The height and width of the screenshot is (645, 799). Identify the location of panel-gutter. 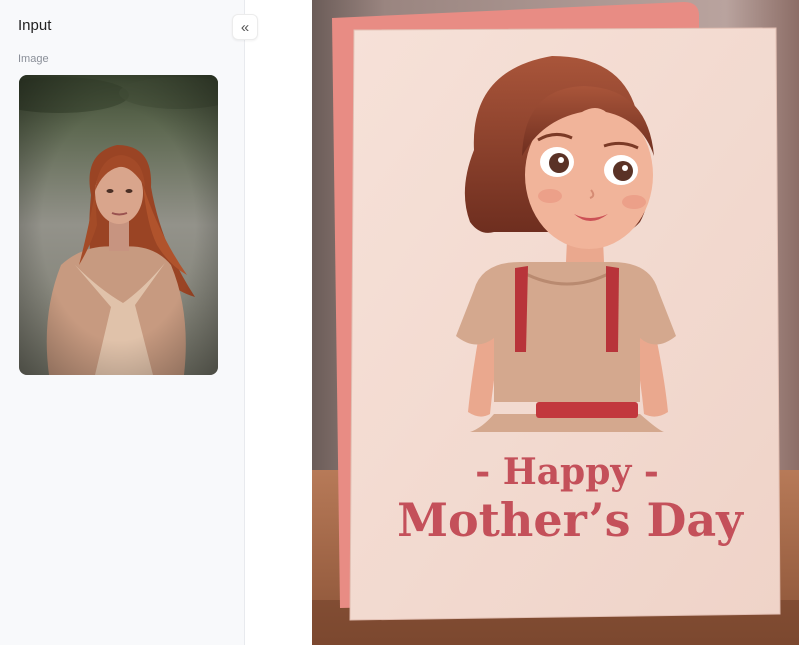
(278, 322).